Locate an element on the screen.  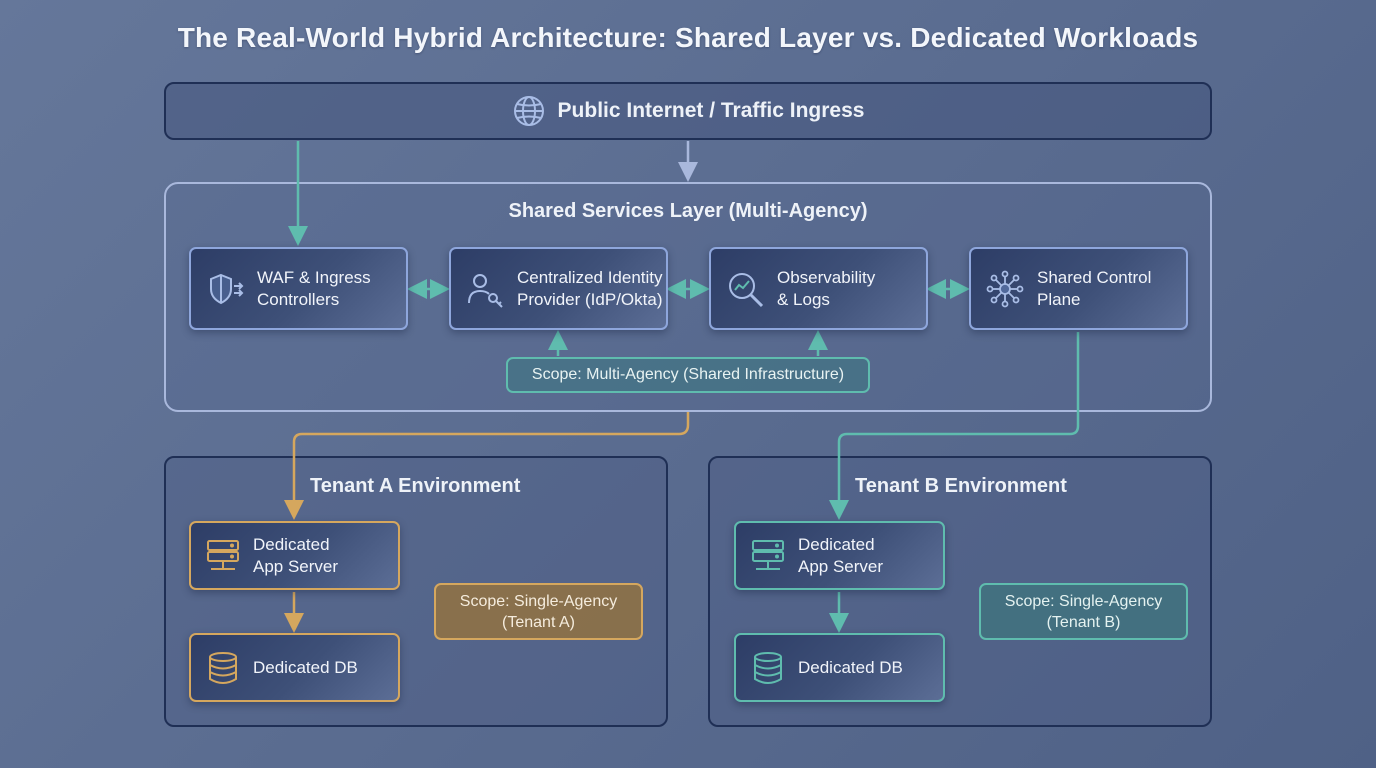
service-label: Centralized Identity Provider (IdP/Okta) is located at coordinates (590, 288).